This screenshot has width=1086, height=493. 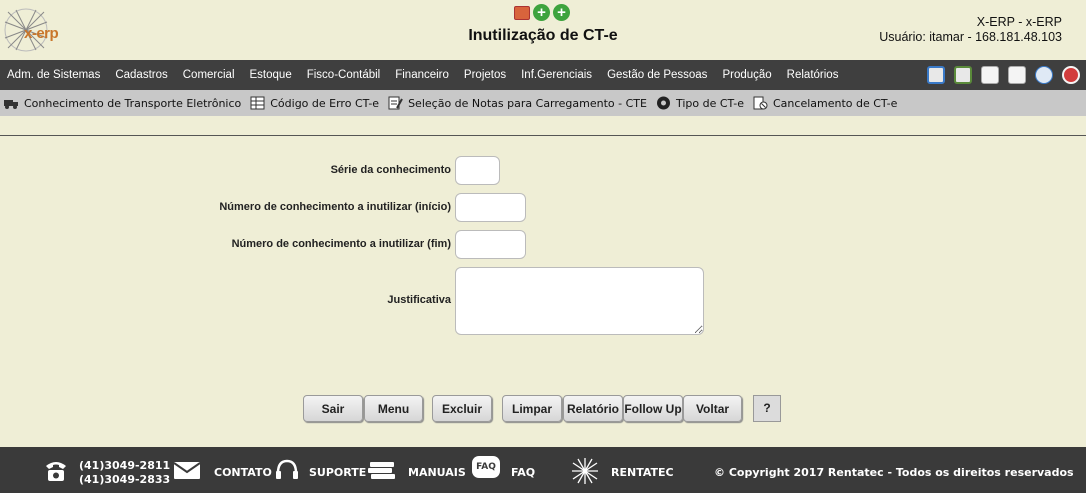 I want to click on phone-icon, so click(x=56, y=471).